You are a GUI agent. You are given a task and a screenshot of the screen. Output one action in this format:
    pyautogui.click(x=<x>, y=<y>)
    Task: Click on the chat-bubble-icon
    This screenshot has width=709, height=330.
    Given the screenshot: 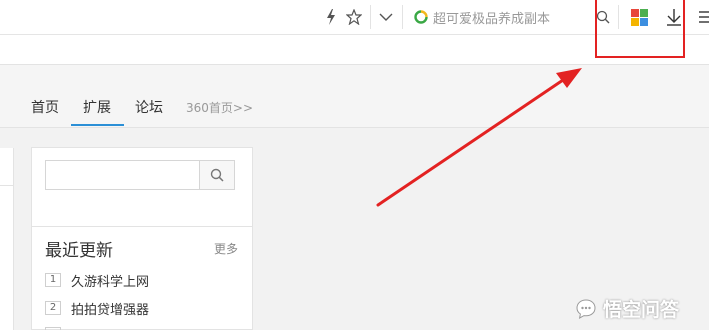 What is the action you would take?
    pyautogui.click(x=586, y=308)
    